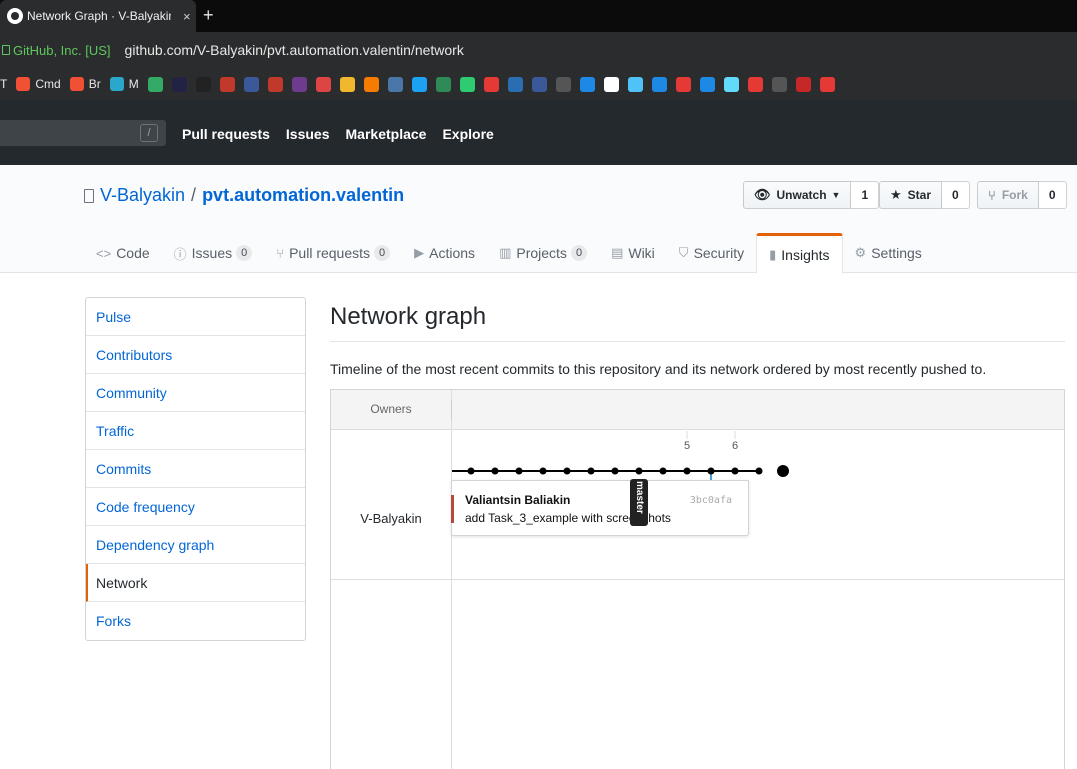 This screenshot has height=769, width=1077. I want to click on date-label: 6, so click(735, 446).